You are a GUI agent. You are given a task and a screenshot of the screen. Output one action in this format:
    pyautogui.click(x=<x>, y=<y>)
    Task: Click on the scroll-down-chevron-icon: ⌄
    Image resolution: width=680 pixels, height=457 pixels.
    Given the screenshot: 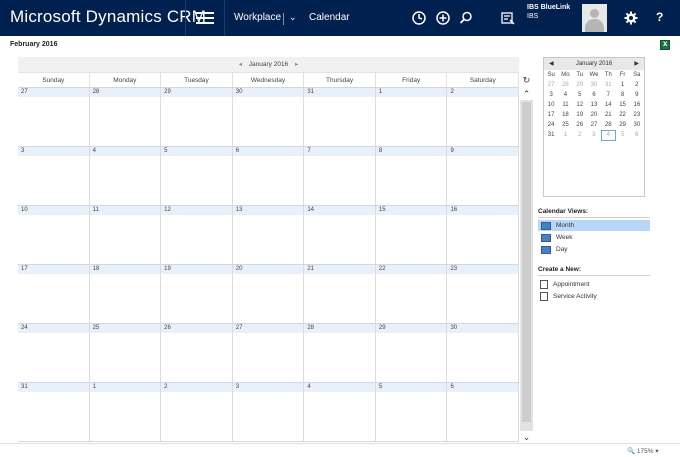 What is the action you would take?
    pyautogui.click(x=526, y=437)
    